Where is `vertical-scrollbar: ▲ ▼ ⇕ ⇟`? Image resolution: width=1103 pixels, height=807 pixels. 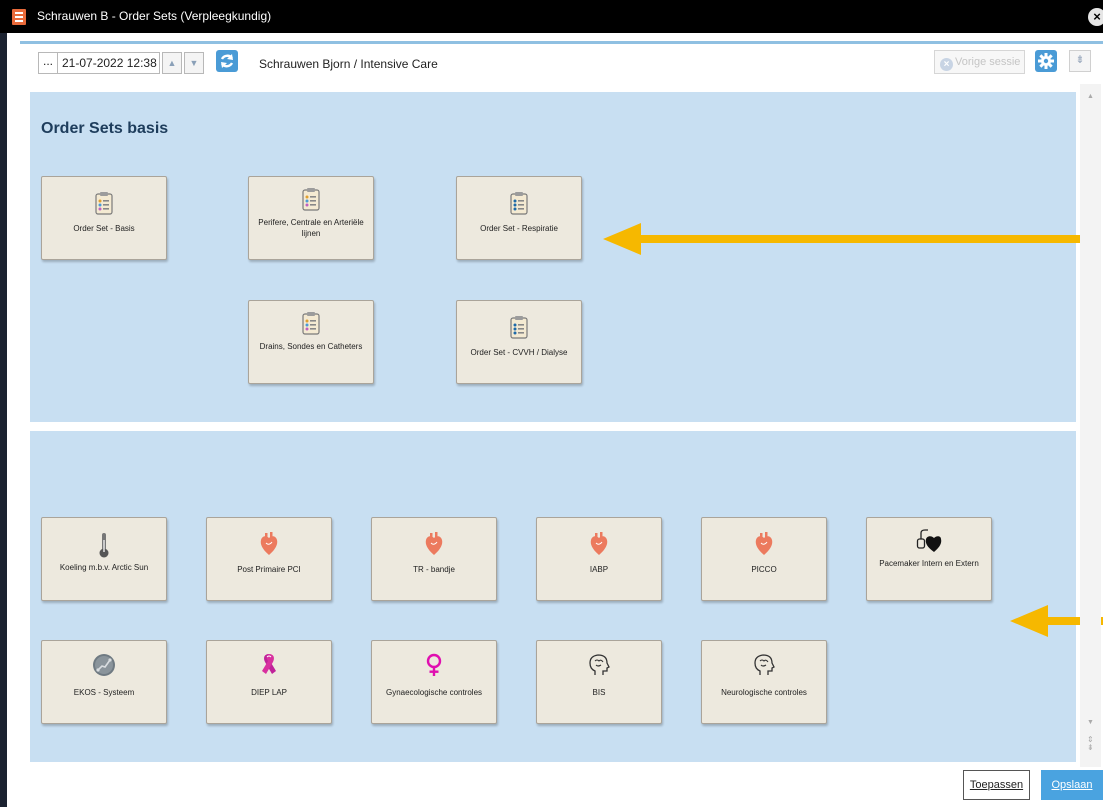
vertical-scrollbar: ▲ ▼ ⇕ ⇟ is located at coordinates (1090, 425).